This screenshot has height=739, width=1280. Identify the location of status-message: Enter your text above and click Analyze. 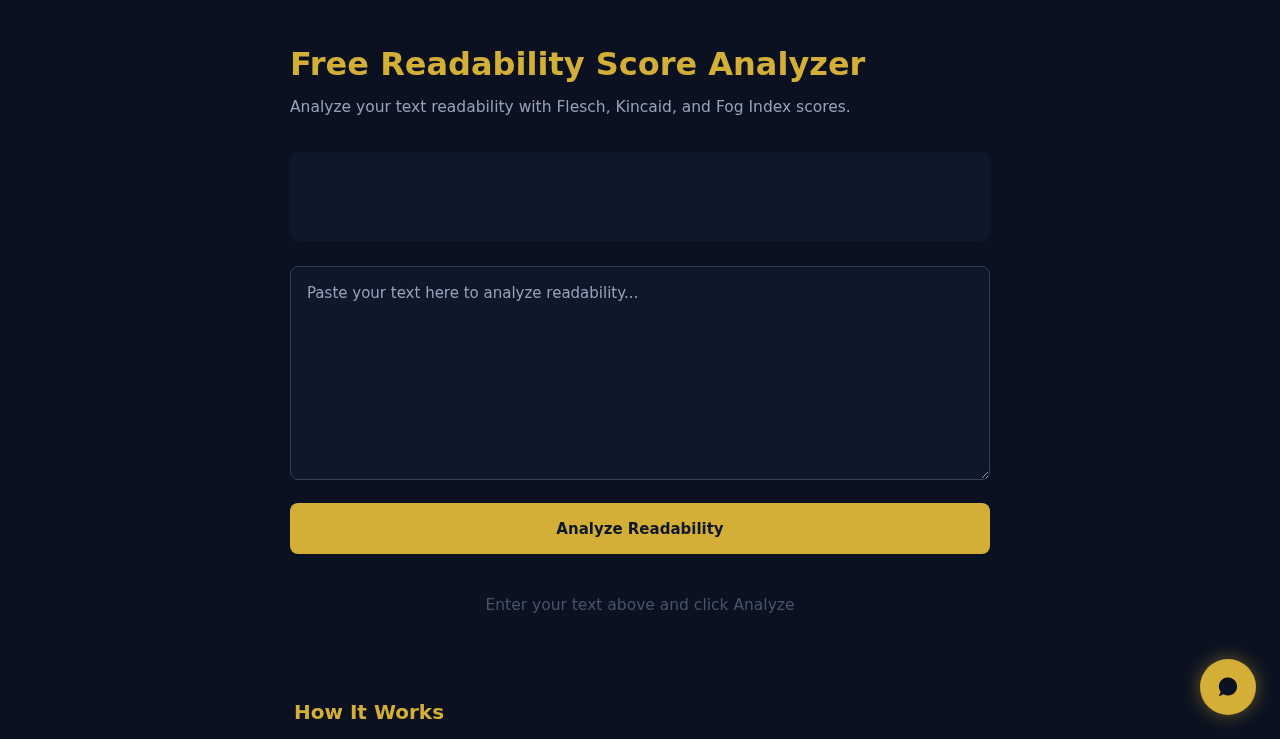
(640, 606).